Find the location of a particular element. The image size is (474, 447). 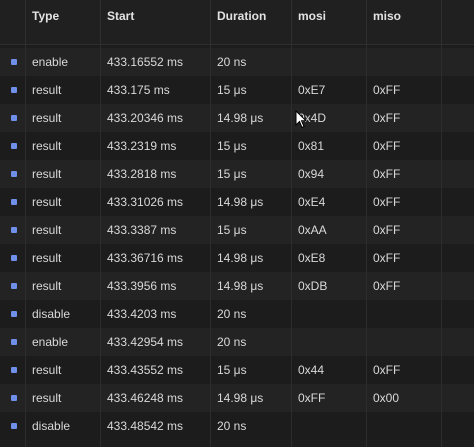

table-row: enable 433.42954 ms 20 ns is located at coordinates (237, 342).